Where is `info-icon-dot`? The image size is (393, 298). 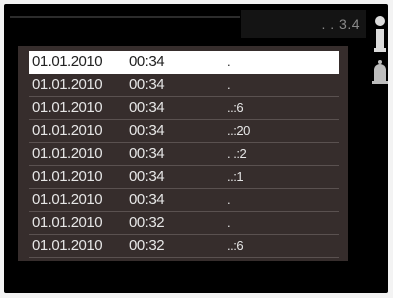
info-icon-dot is located at coordinates (380, 21).